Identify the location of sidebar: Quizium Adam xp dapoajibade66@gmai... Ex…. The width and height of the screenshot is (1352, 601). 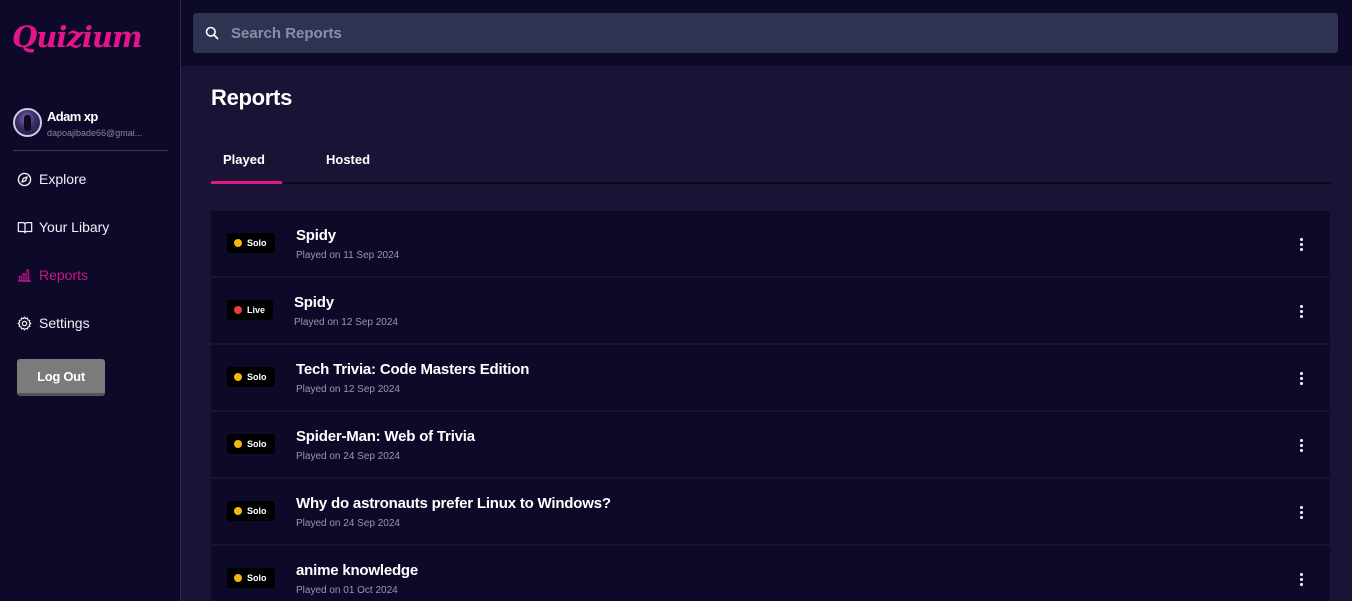
(90, 300).